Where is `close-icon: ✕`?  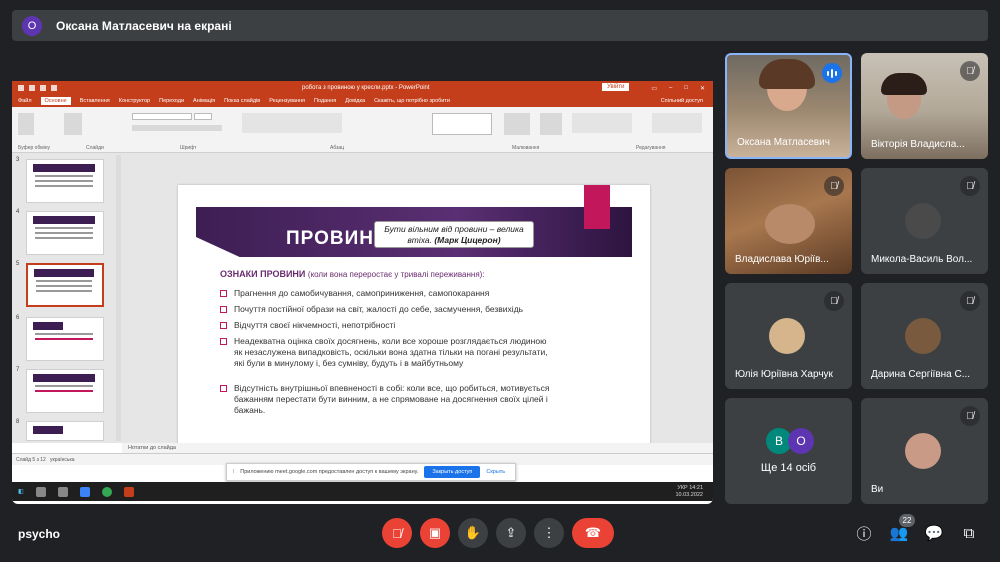
close-icon: ✕ is located at coordinates (702, 88).